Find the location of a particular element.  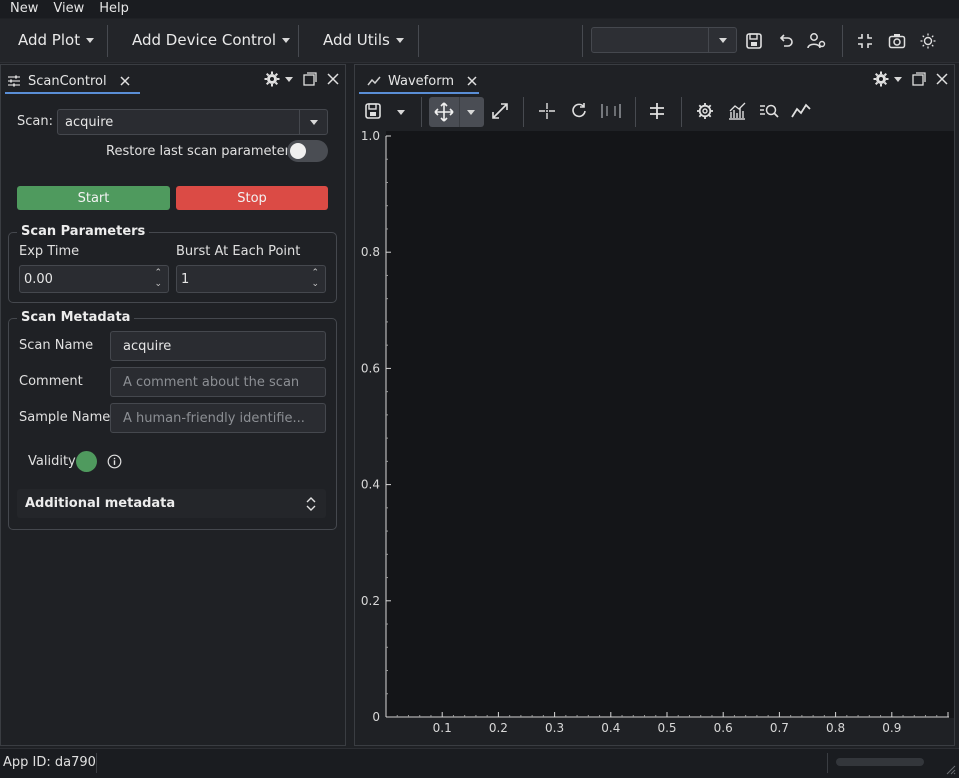

tab-waveform-label: Waveform is located at coordinates (421, 81).